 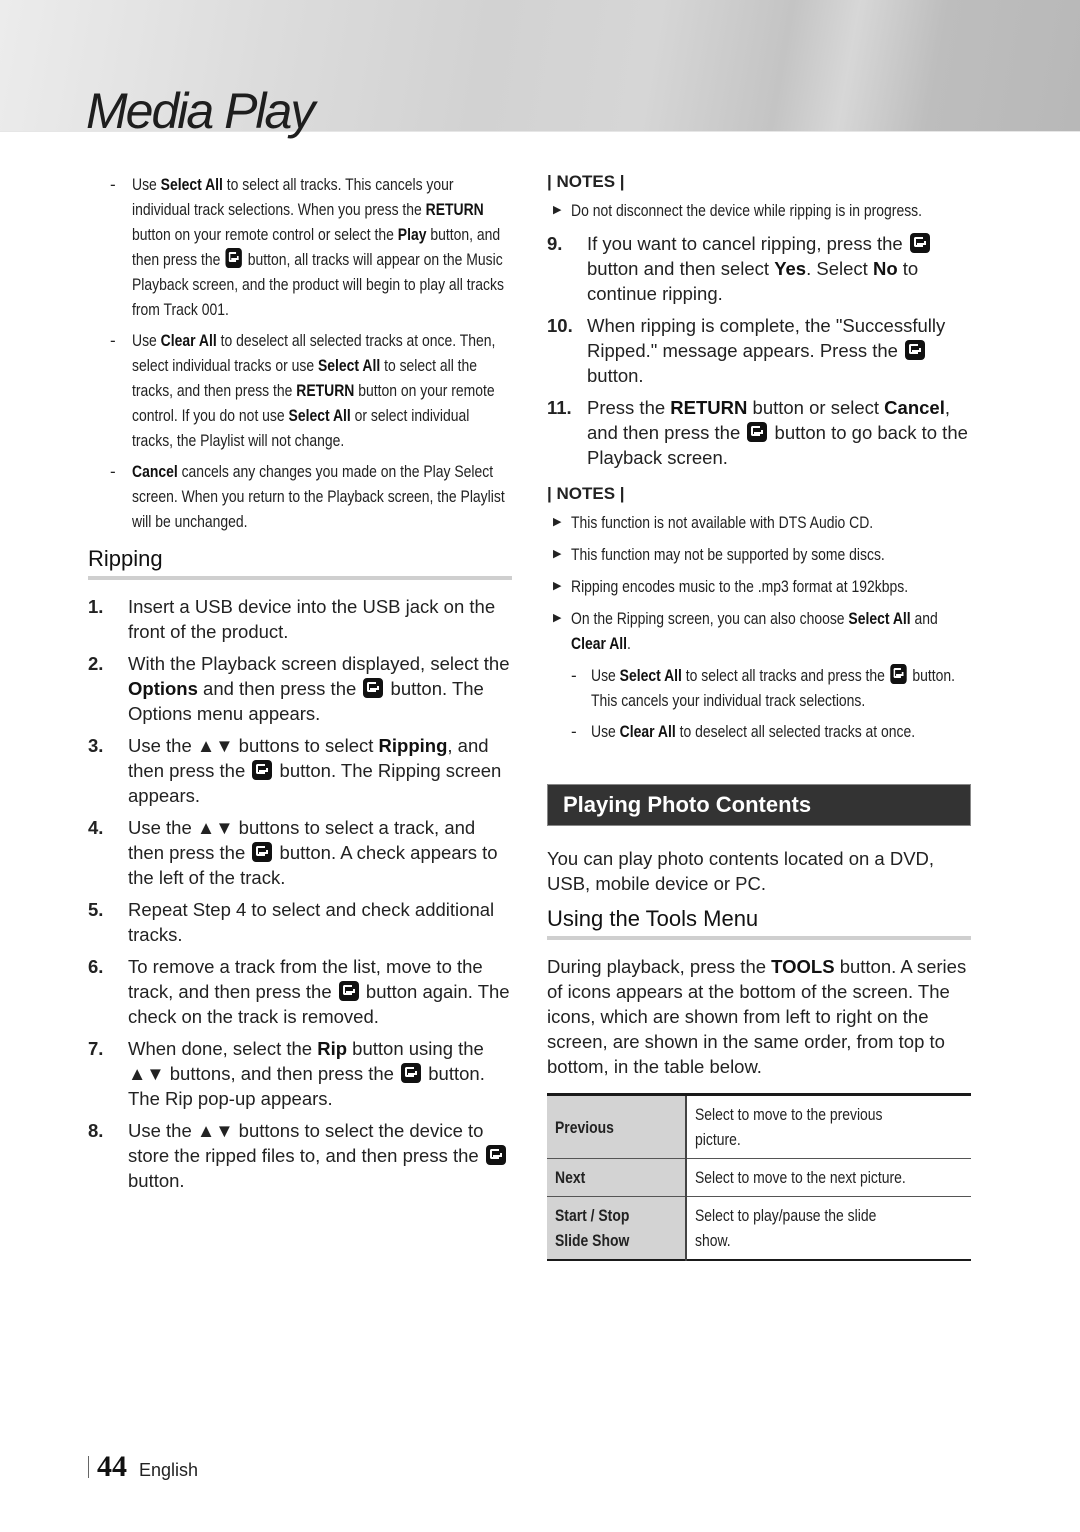 What do you see at coordinates (88, 1467) in the screenshot?
I see `footer-divider` at bounding box center [88, 1467].